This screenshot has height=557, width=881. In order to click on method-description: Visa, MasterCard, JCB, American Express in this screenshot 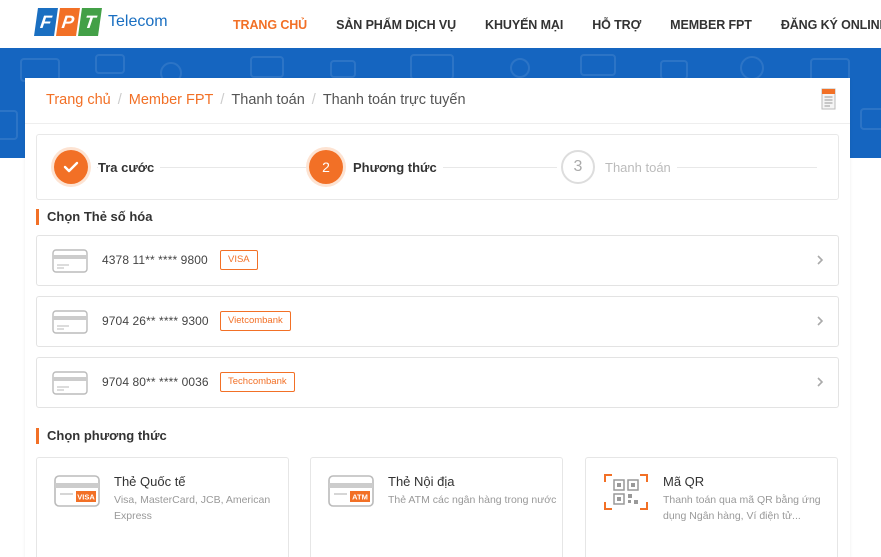, I will do `click(192, 508)`.